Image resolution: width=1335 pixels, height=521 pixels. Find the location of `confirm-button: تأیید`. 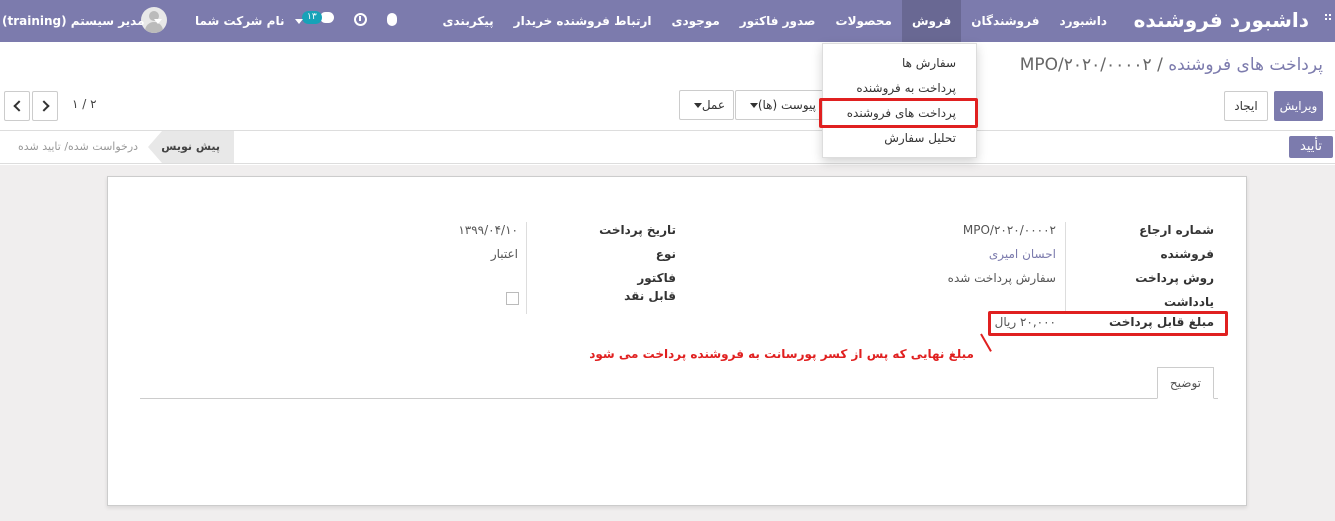

confirm-button: تأیید is located at coordinates (1311, 147).